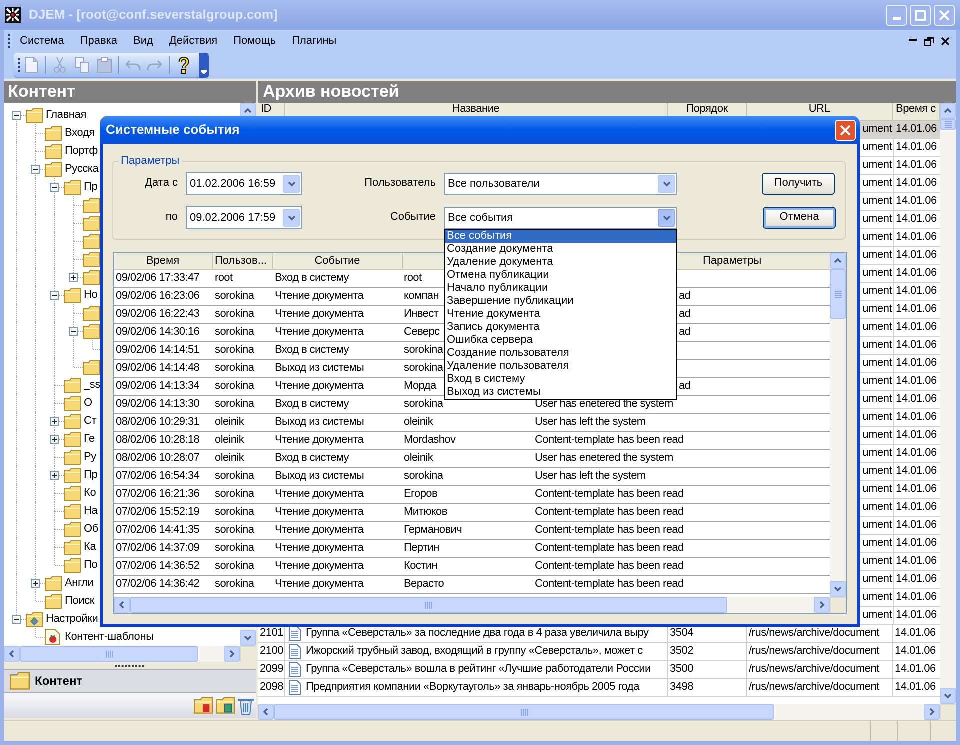 The height and width of the screenshot is (745, 960). I want to click on column-header: Время, so click(163, 261).